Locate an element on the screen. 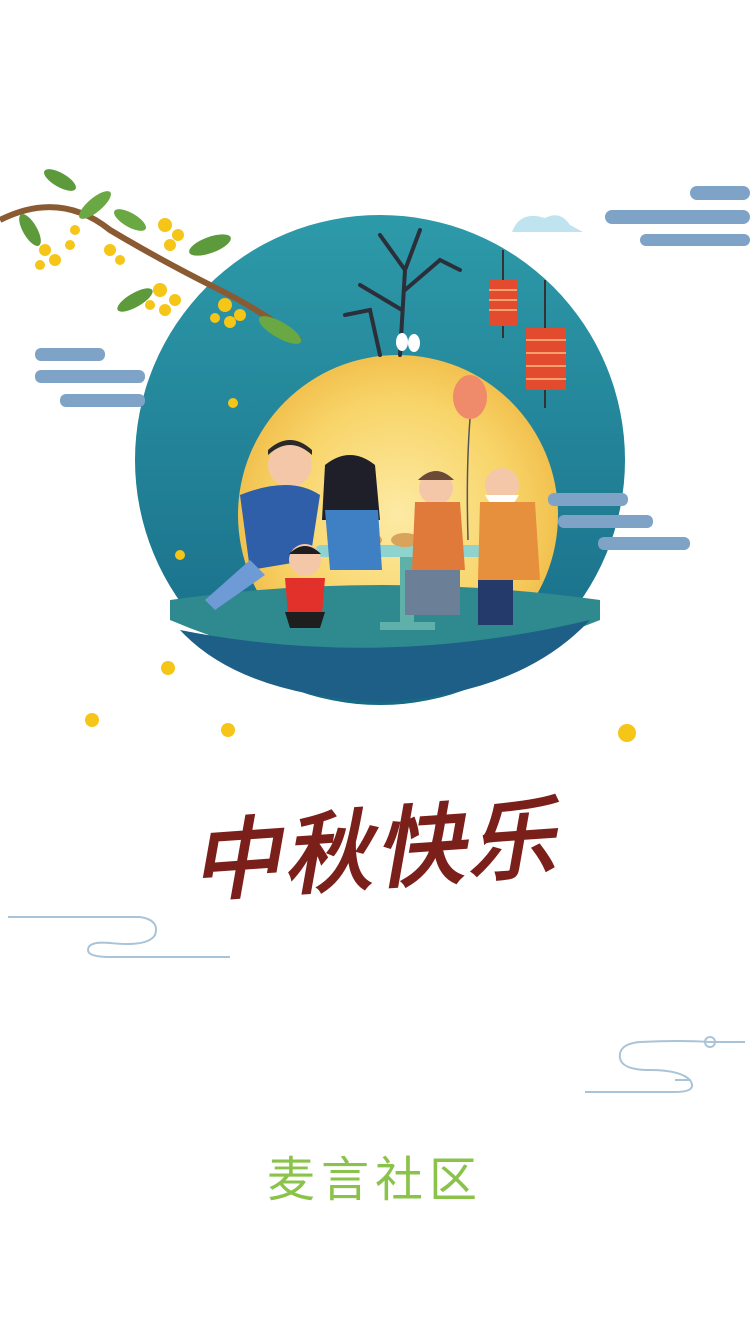  greeting-text: 中秋快乐 is located at coordinates (374, 850).